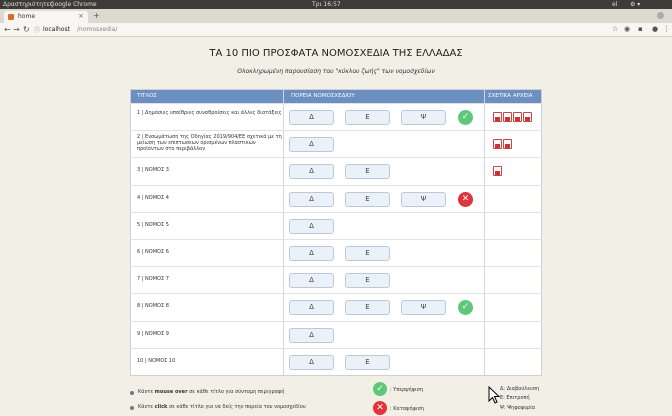 The image size is (672, 416). Describe the element at coordinates (336, 252) in the screenshot. I see `table-row: 6 | ΝΟΜΟΣ 6 ΔΕ` at that location.